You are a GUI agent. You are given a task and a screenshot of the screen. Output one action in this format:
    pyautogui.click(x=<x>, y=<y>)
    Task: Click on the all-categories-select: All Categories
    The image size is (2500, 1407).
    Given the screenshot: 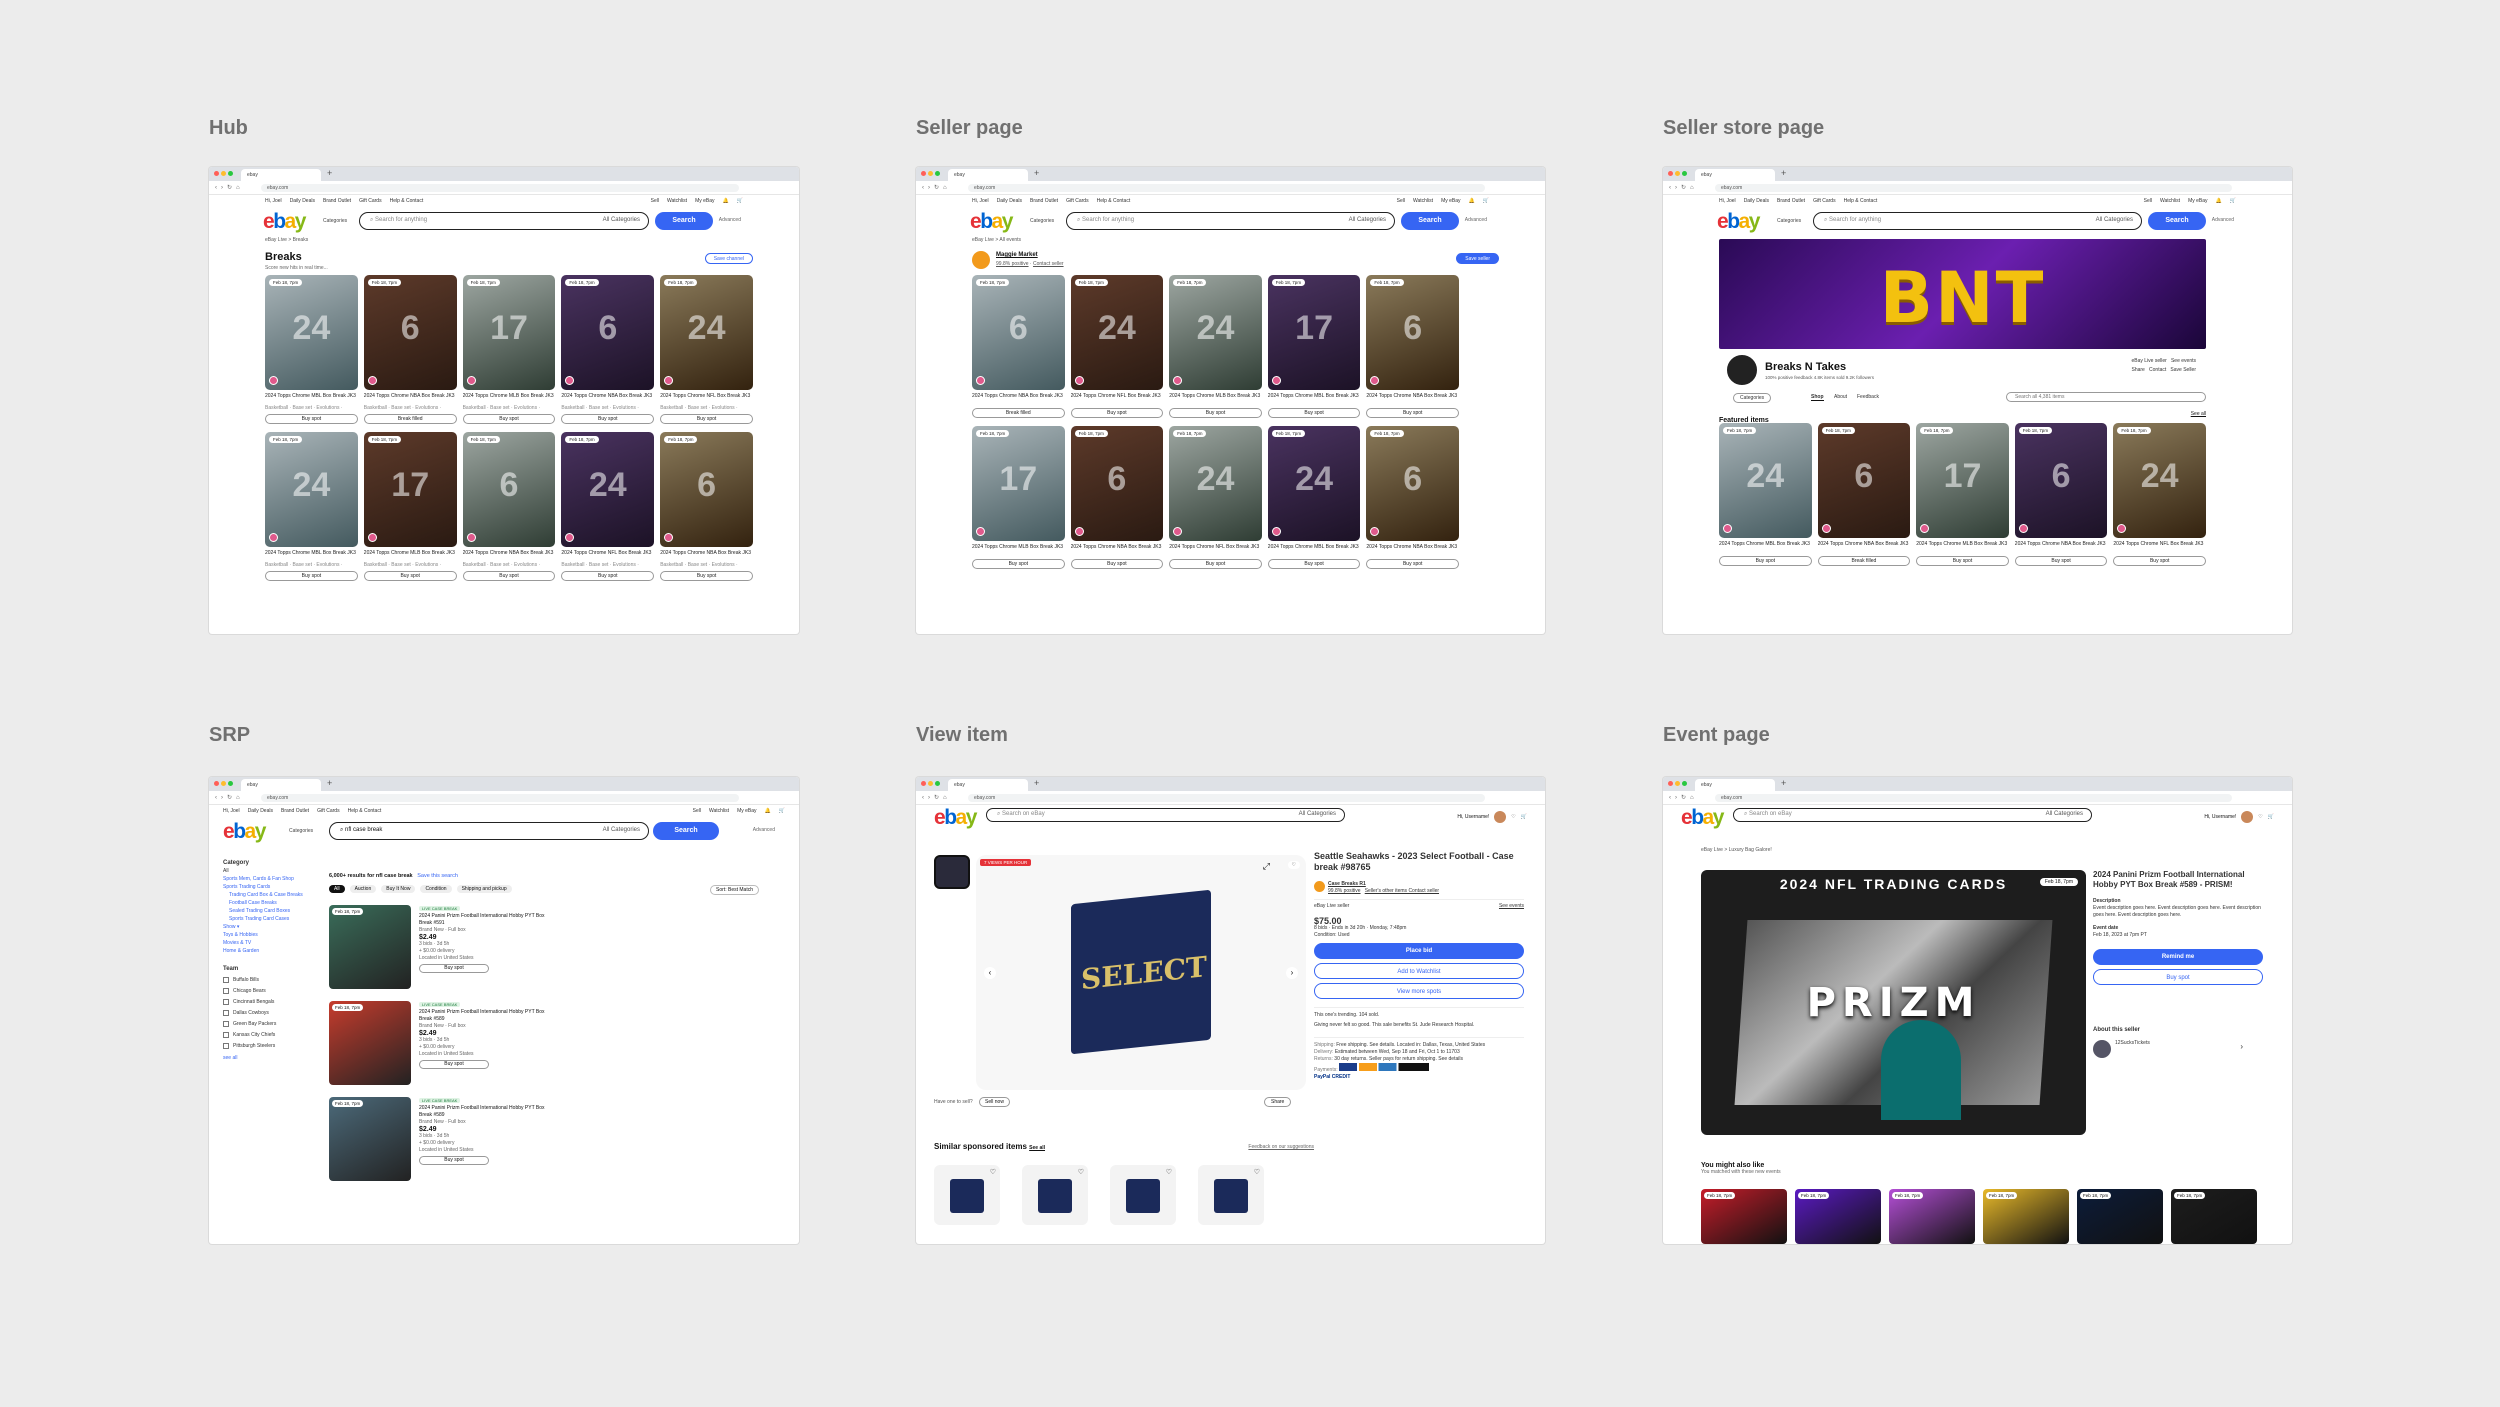 What is the action you would take?
    pyautogui.click(x=2064, y=814)
    